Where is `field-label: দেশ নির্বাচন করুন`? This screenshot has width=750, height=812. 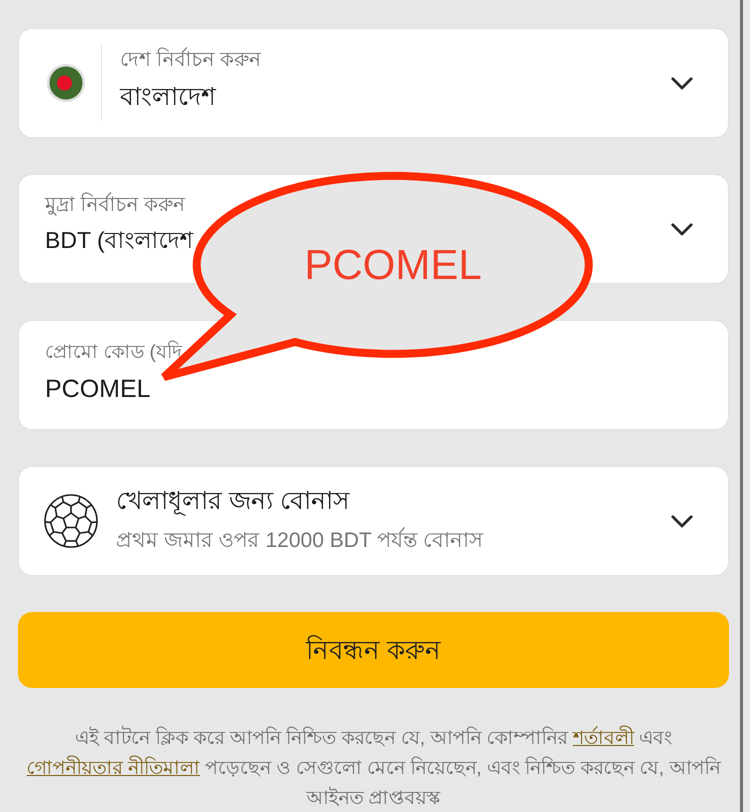
field-label: দেশ নির্বাচন করুন is located at coordinates (191, 60).